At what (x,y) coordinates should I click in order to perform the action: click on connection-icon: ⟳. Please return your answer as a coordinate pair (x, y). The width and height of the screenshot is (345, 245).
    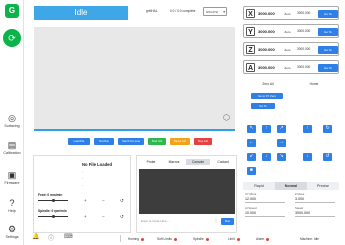
    Looking at the image, I should click on (12, 38).